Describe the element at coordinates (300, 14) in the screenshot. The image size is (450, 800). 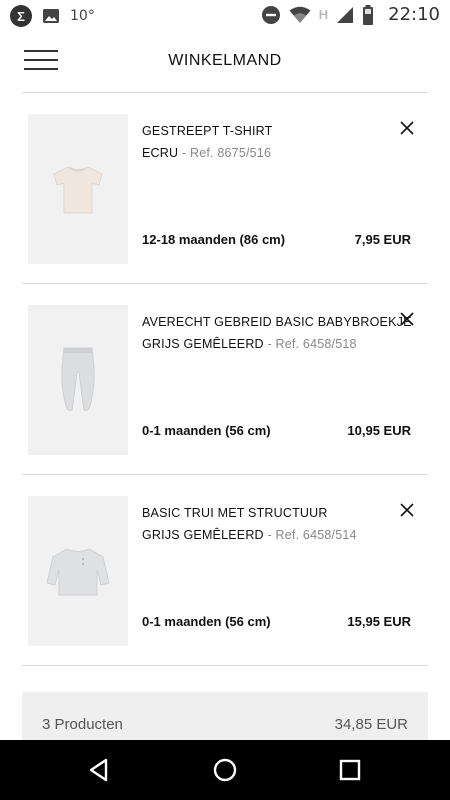
I see `wifi-icon` at that location.